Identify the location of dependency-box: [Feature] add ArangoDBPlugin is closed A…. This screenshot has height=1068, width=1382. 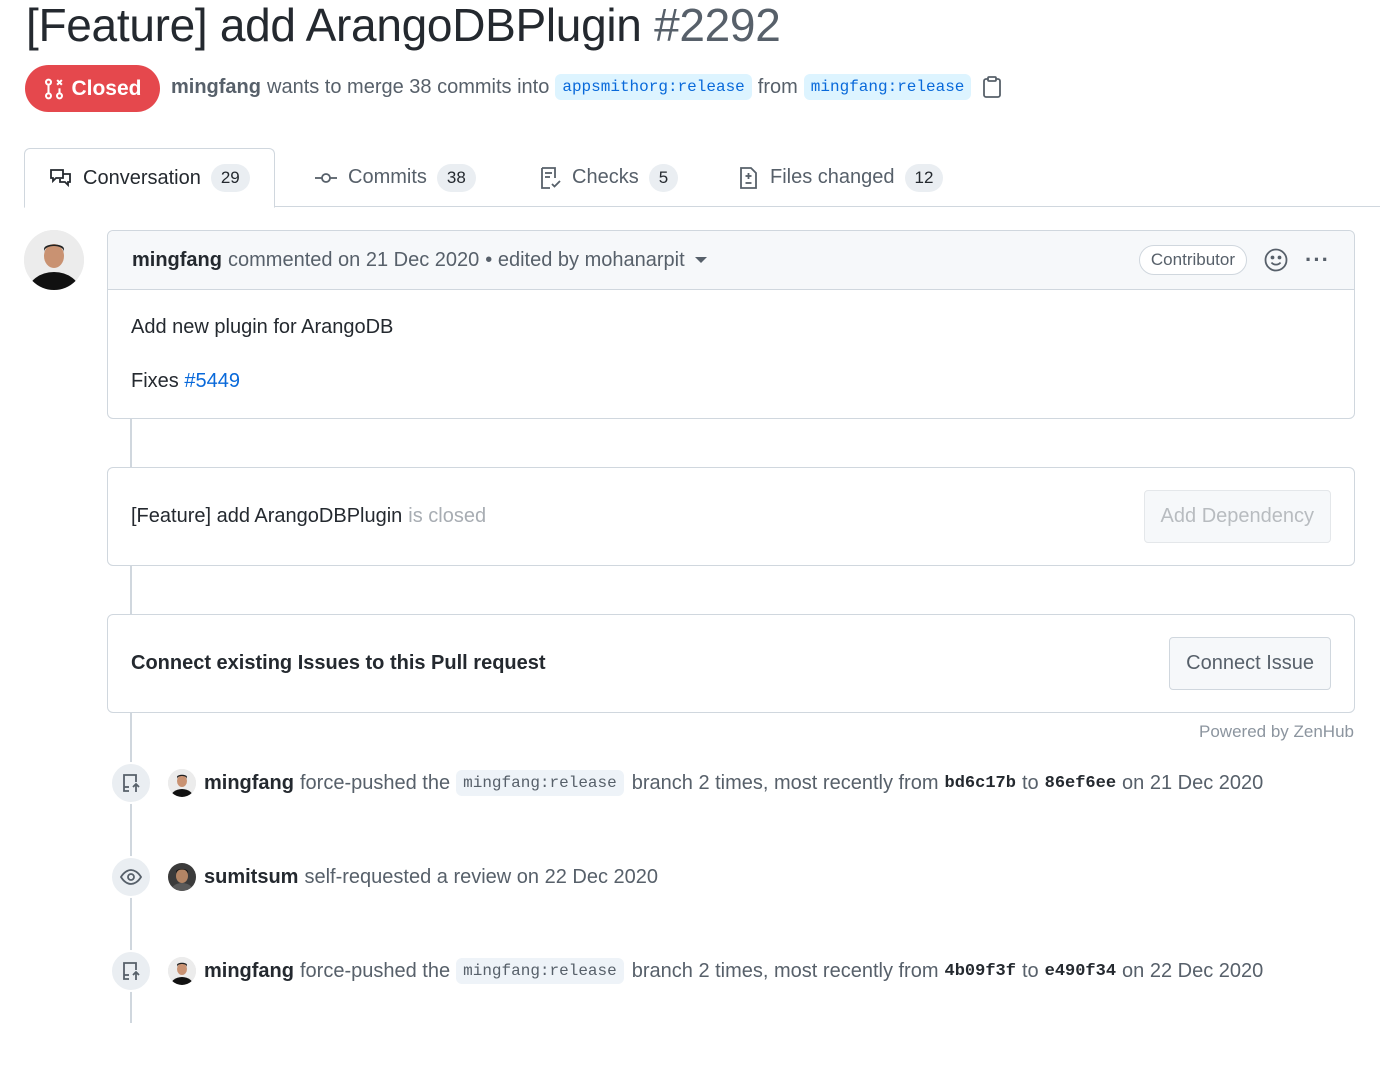
(731, 516).